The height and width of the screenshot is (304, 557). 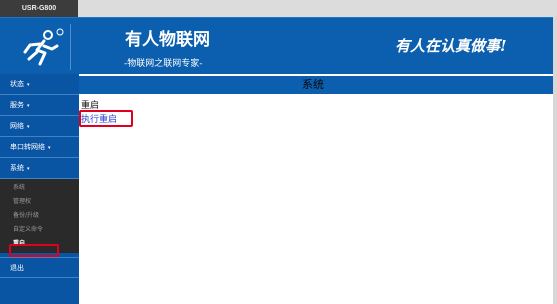 What do you see at coordinates (39, 202) in the screenshot?
I see `submenu-item-admin: 管理权` at bounding box center [39, 202].